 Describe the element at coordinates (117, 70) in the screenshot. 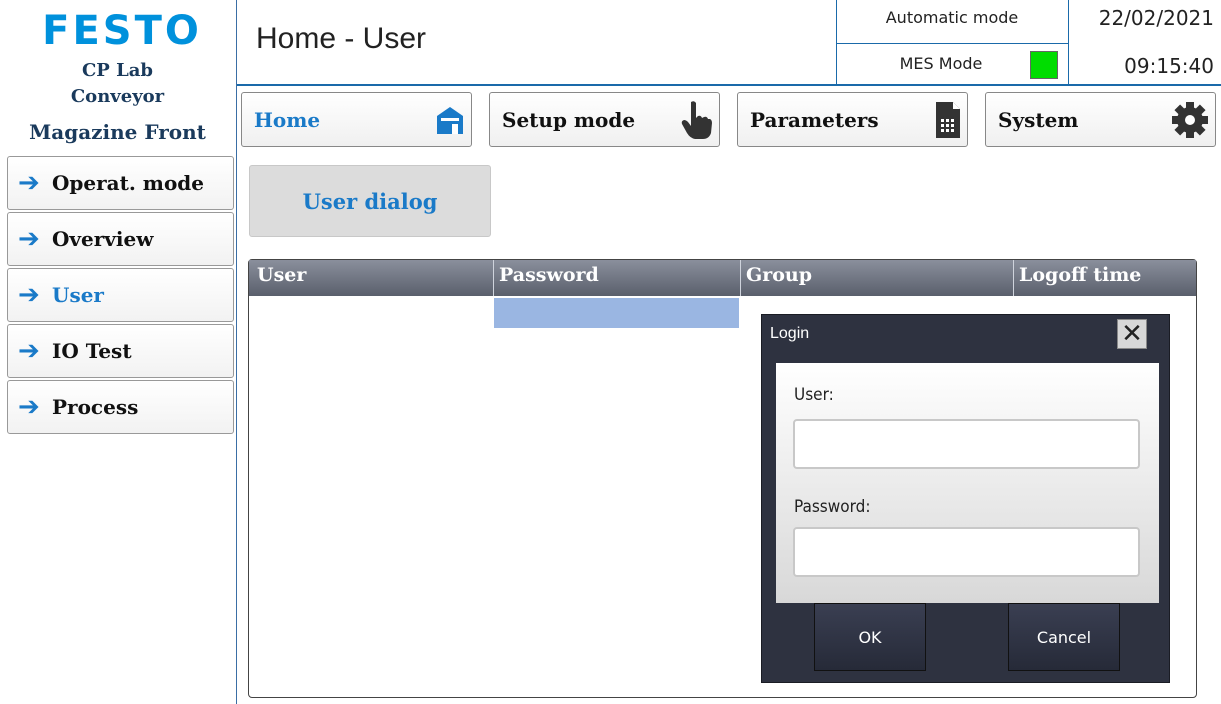

I see `brand-line-1: CP Lab` at that location.